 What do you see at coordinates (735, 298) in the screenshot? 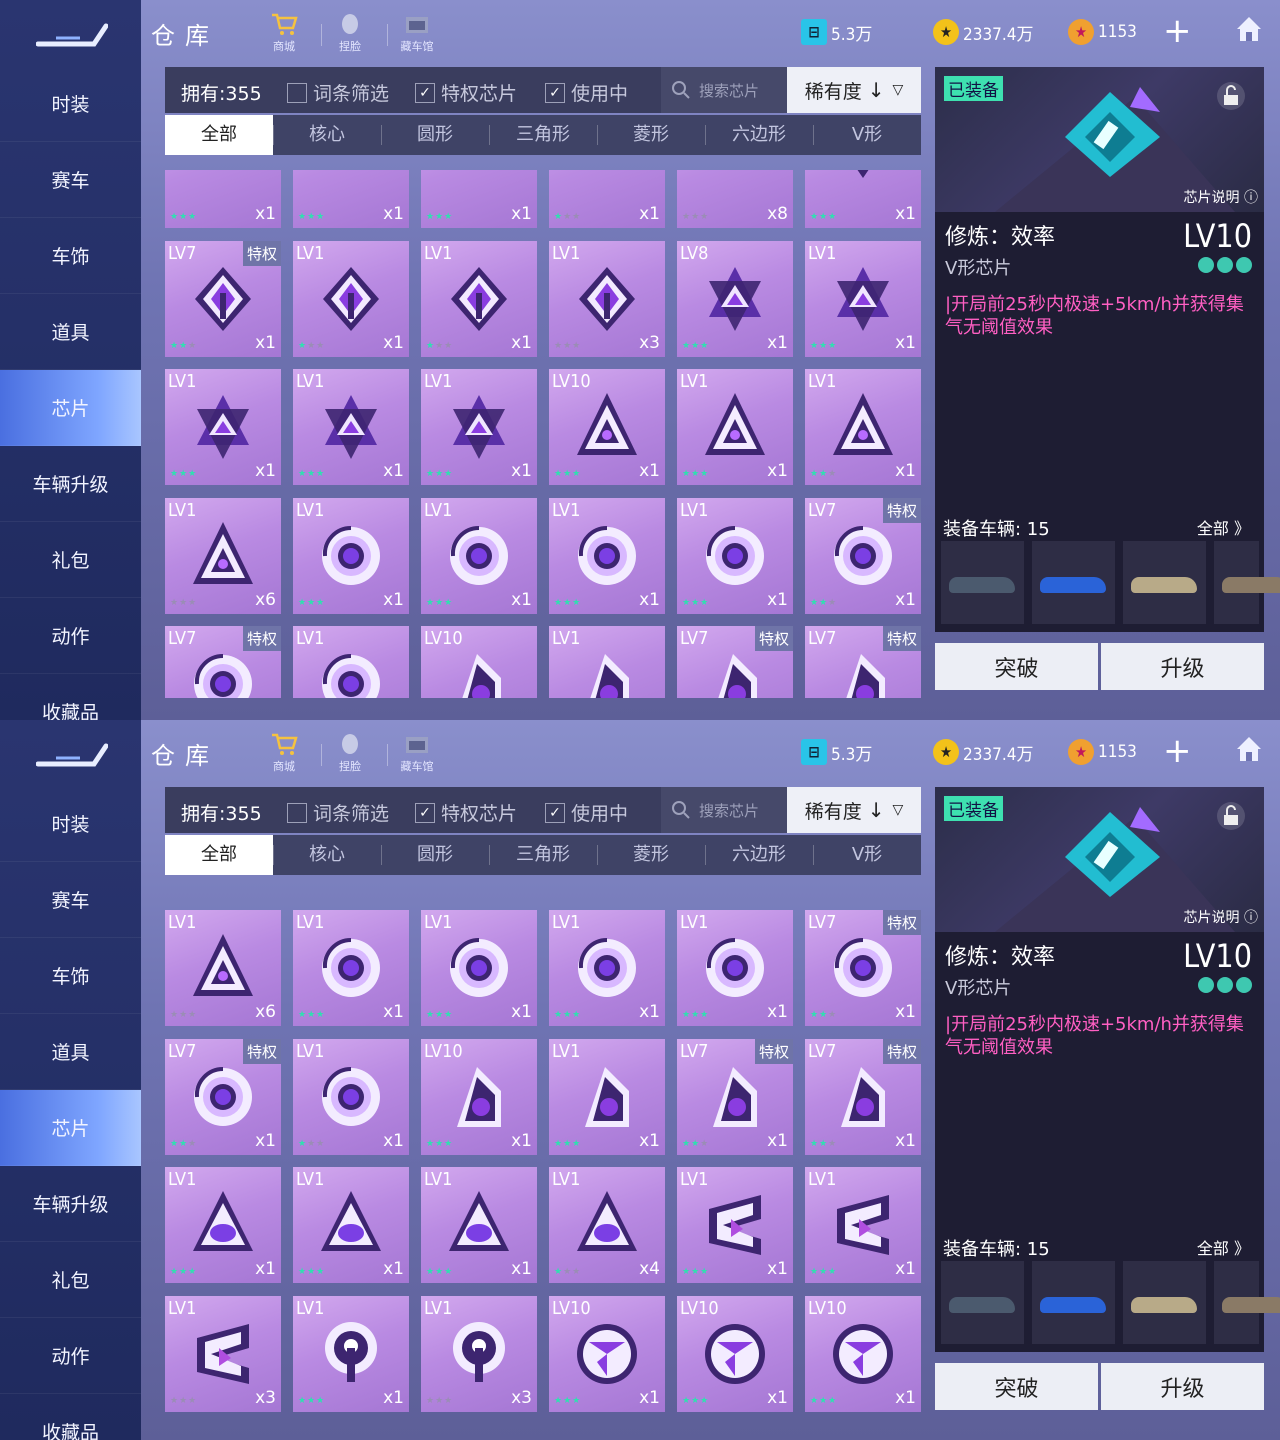
I see `chip-card: LV8 ★★★ x1` at bounding box center [735, 298].